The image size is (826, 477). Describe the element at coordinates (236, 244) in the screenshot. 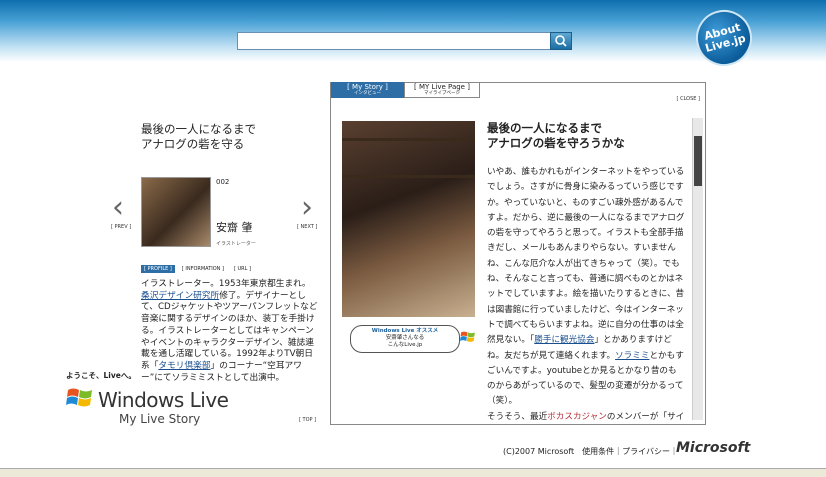

I see `person-role: イラストレーター` at that location.